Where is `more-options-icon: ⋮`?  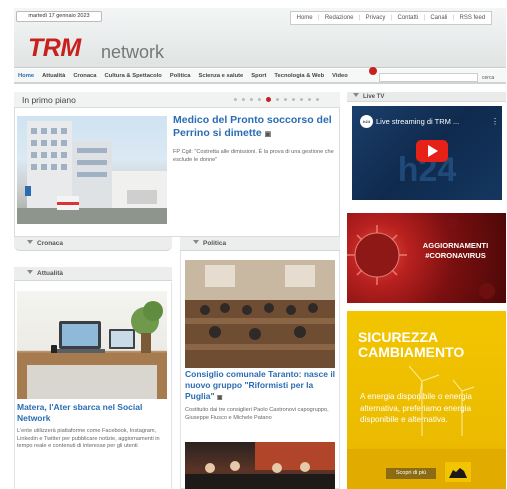
more-options-icon: ⋮ is located at coordinates (495, 121).